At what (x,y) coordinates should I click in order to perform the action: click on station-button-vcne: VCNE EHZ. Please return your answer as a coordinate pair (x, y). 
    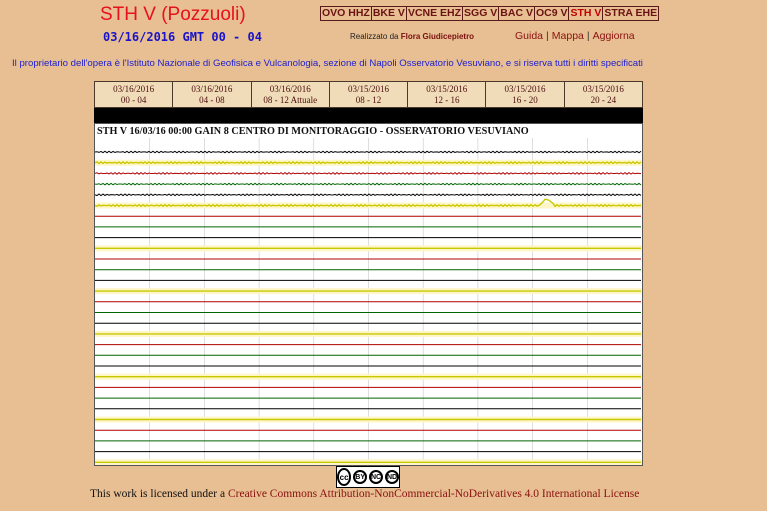
    Looking at the image, I should click on (434, 13).